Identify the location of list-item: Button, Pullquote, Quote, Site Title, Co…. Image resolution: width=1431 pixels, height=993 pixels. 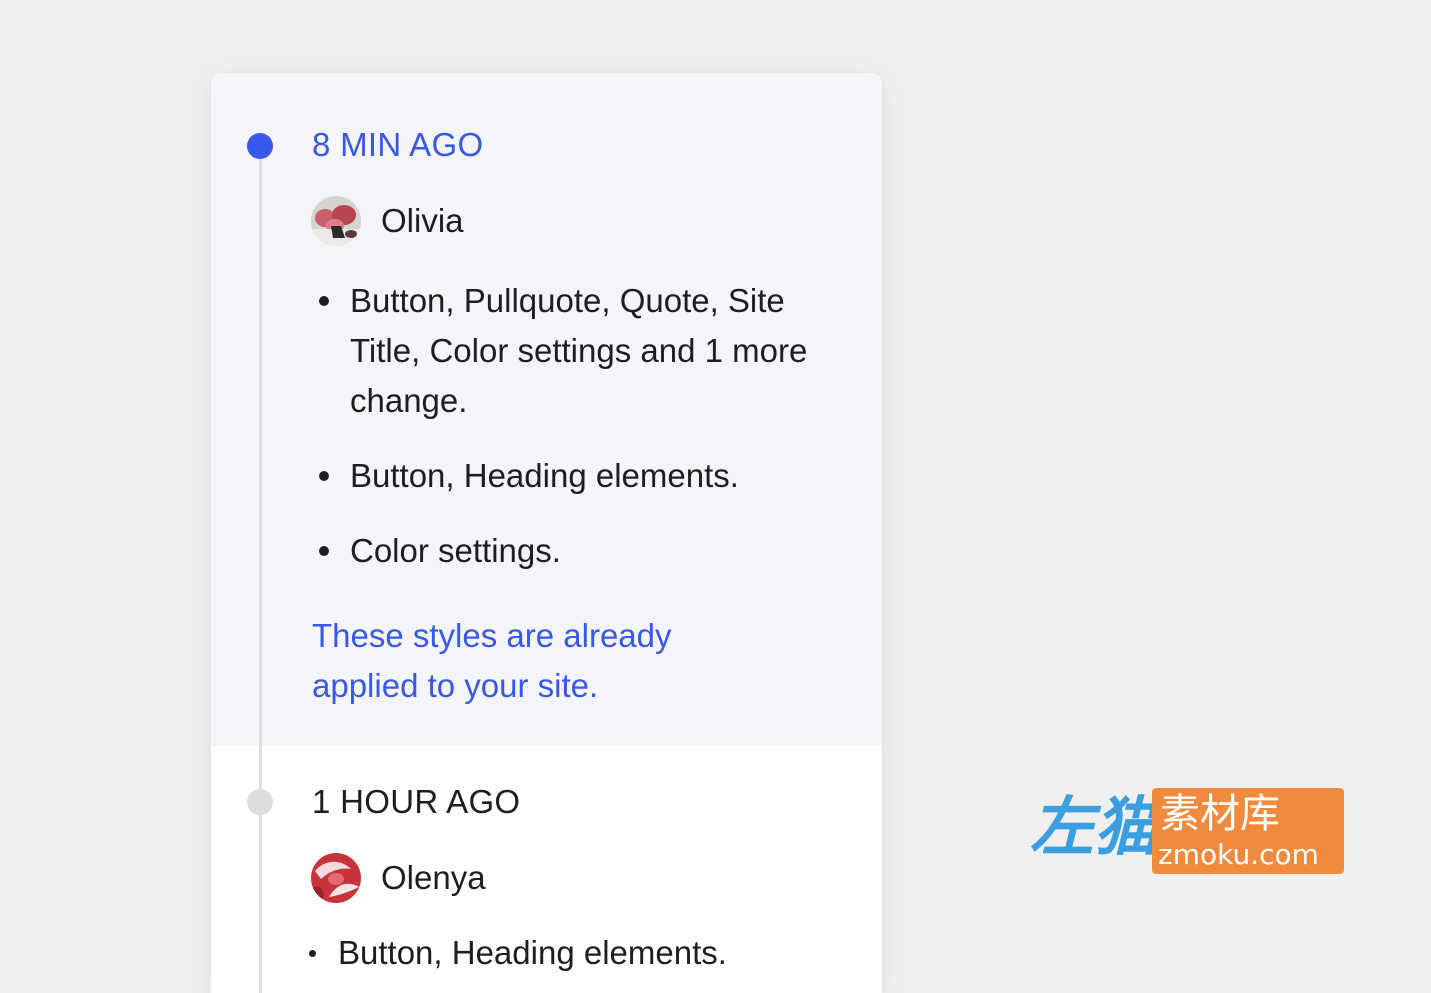
(576, 351).